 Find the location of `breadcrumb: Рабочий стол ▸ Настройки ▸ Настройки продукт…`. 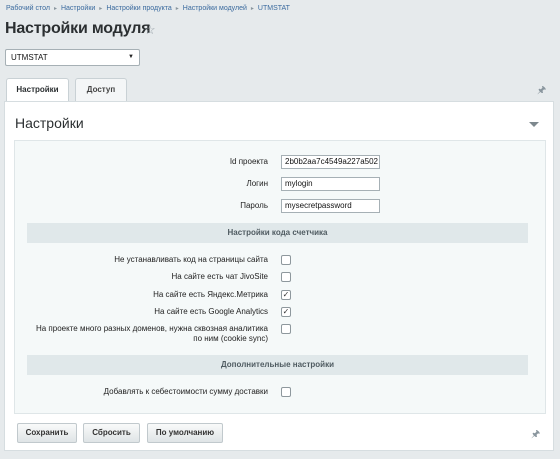

breadcrumb: Рабочий стол ▸ Настройки ▸ Настройки продукт… is located at coordinates (148, 8).